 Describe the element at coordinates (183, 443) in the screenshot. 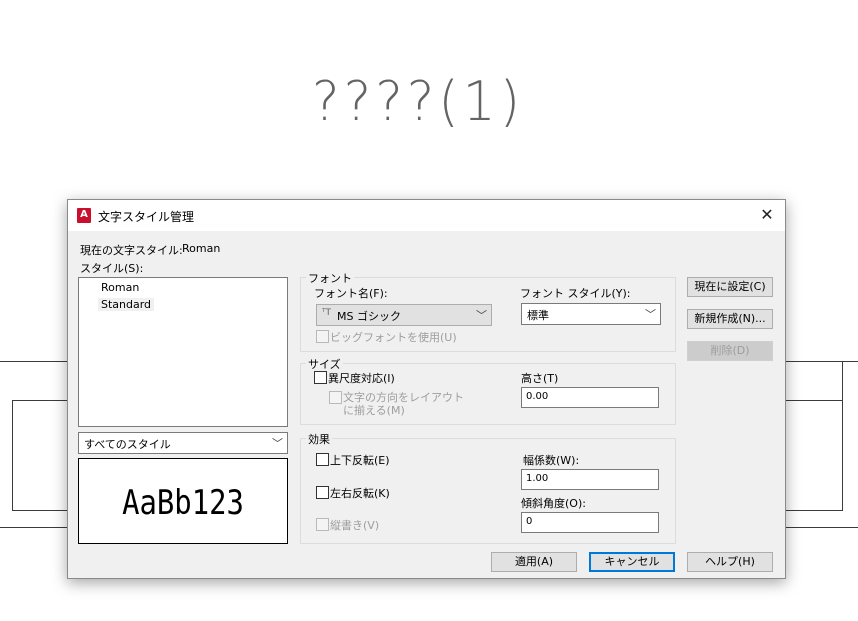

I see `style-filter-dropdown: すべてのスタイル ﹀` at that location.